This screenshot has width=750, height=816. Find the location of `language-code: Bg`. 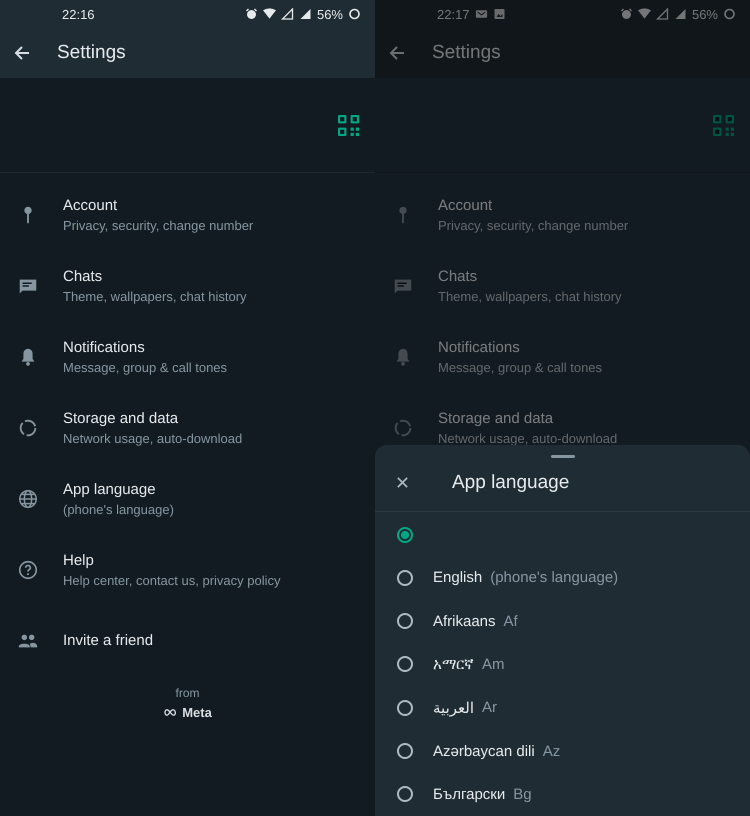

language-code: Bg is located at coordinates (522, 794).